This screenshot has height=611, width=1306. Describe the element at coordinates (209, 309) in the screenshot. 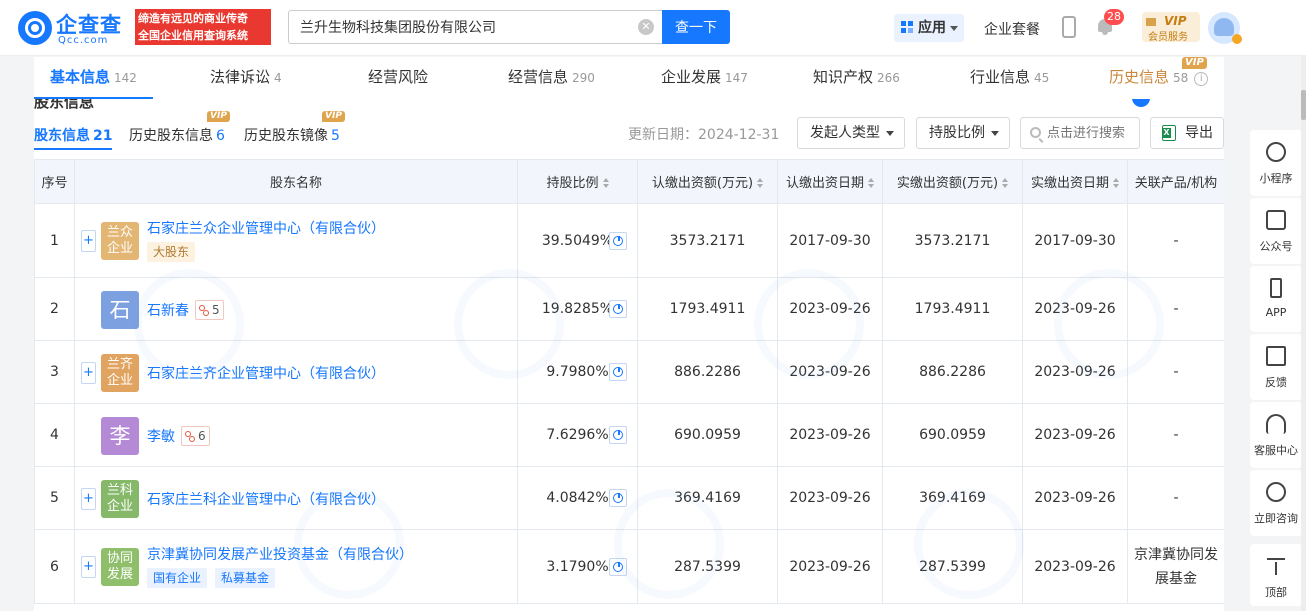

I see `related-entities-badge: 5` at that location.